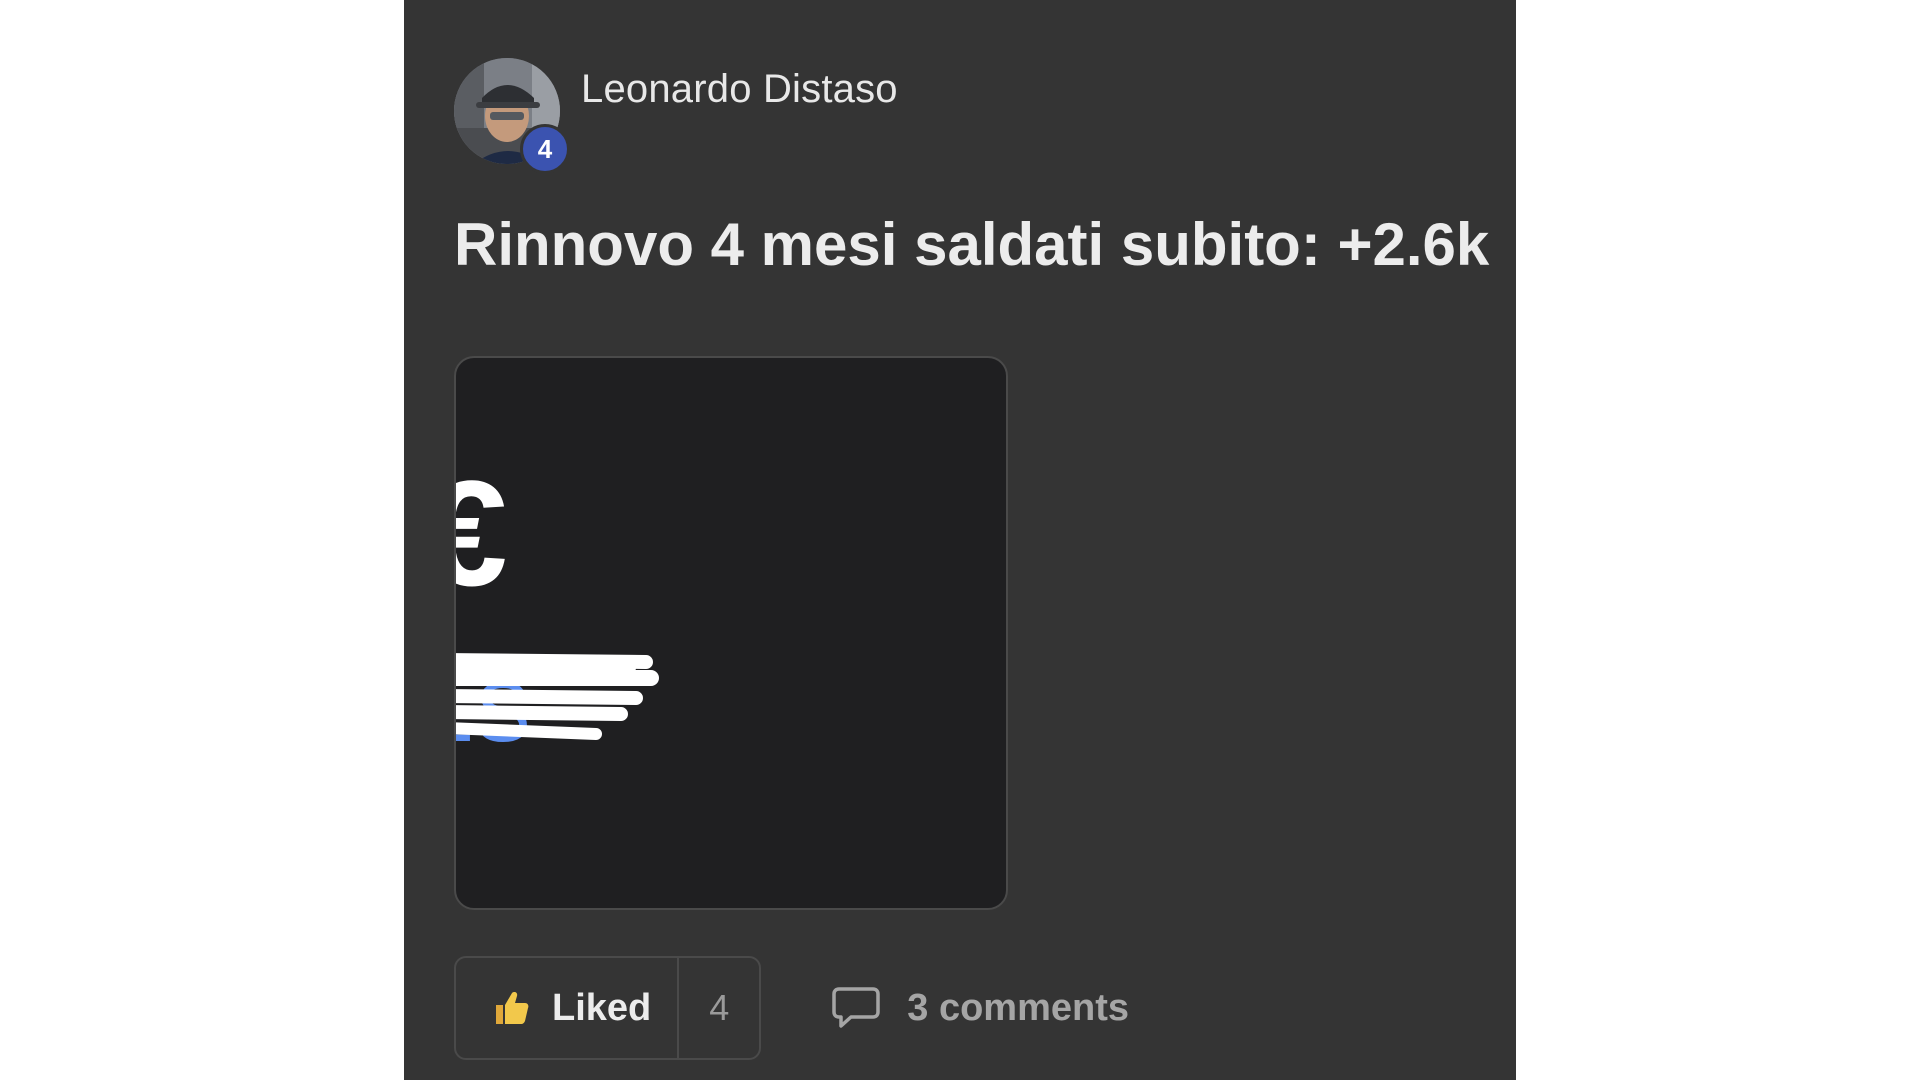  Describe the element at coordinates (971, 244) in the screenshot. I see `post-title: Rinnovo 4 mesi saldati subito: +2.6k` at that location.